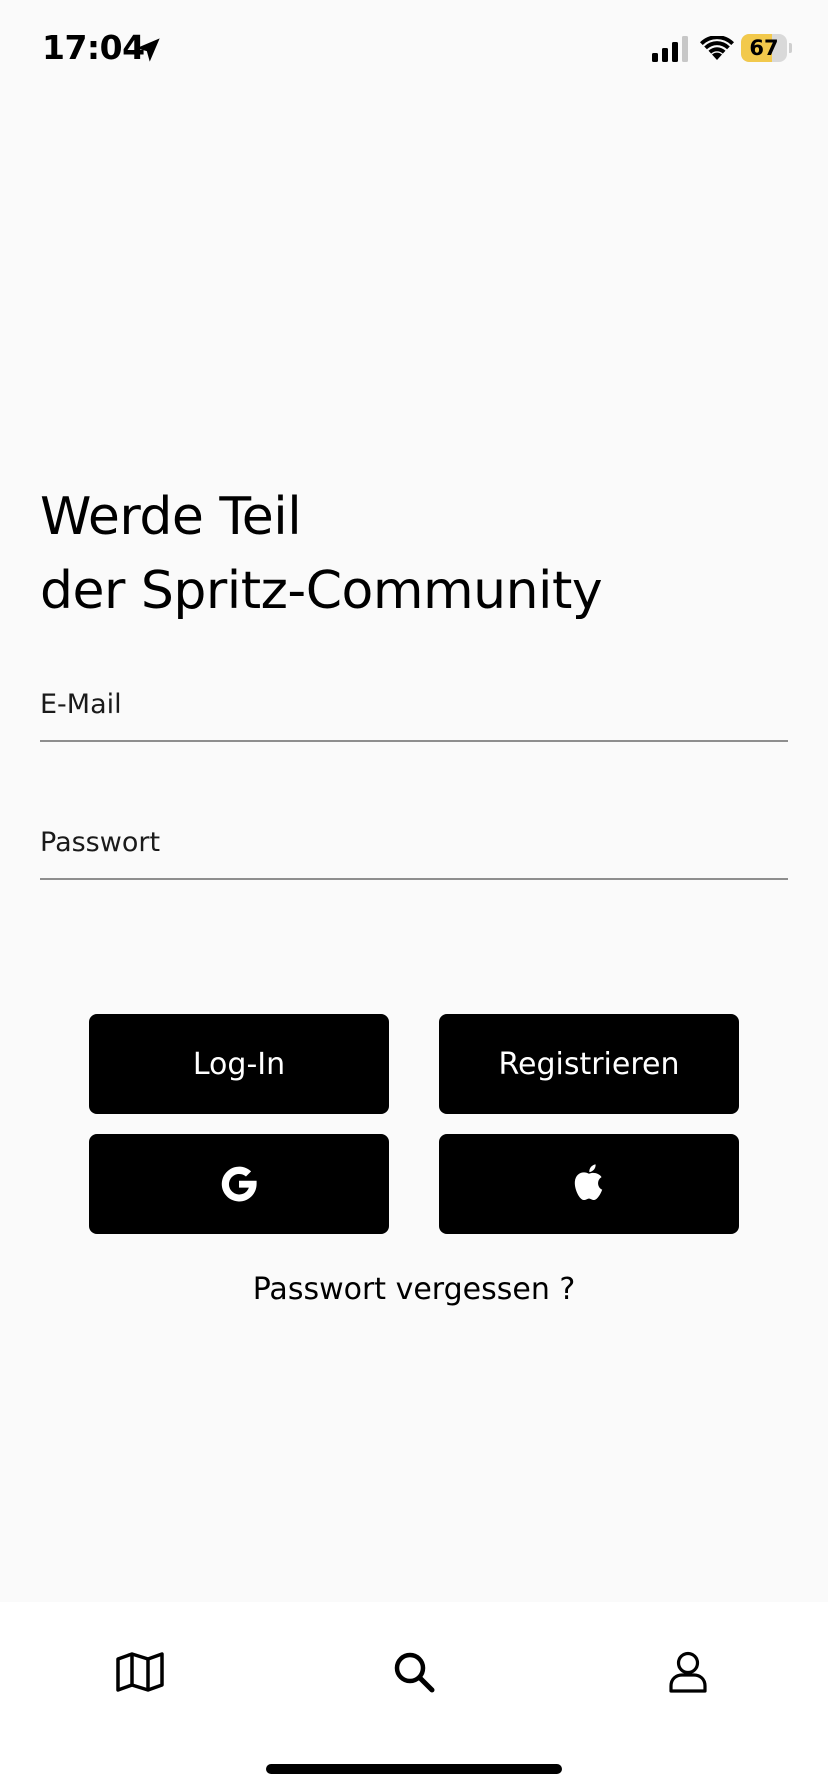  What do you see at coordinates (171, 517) in the screenshot?
I see `headline-line-1: Werde Teil` at bounding box center [171, 517].